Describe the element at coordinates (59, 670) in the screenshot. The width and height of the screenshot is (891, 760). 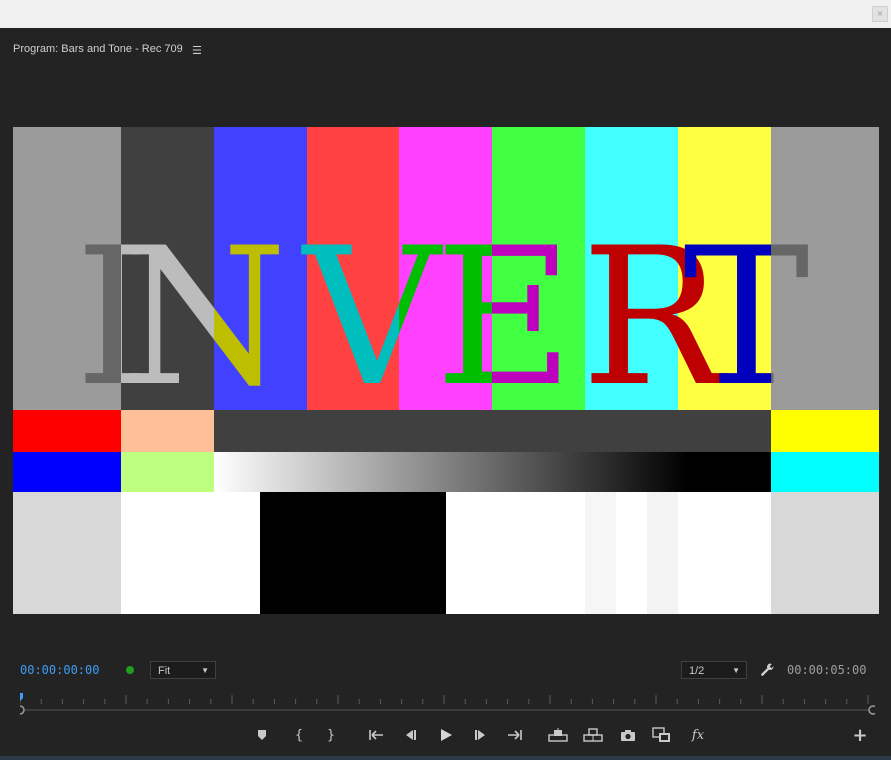
I see `current-timecode: 00:00:00:00` at that location.